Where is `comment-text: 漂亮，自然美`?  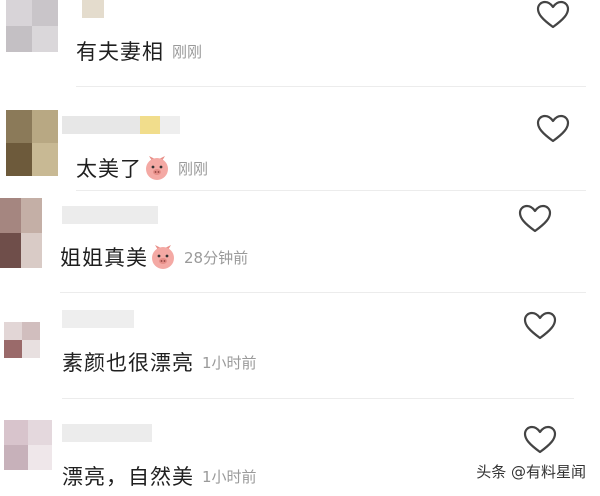 comment-text: 漂亮，自然美 is located at coordinates (128, 477).